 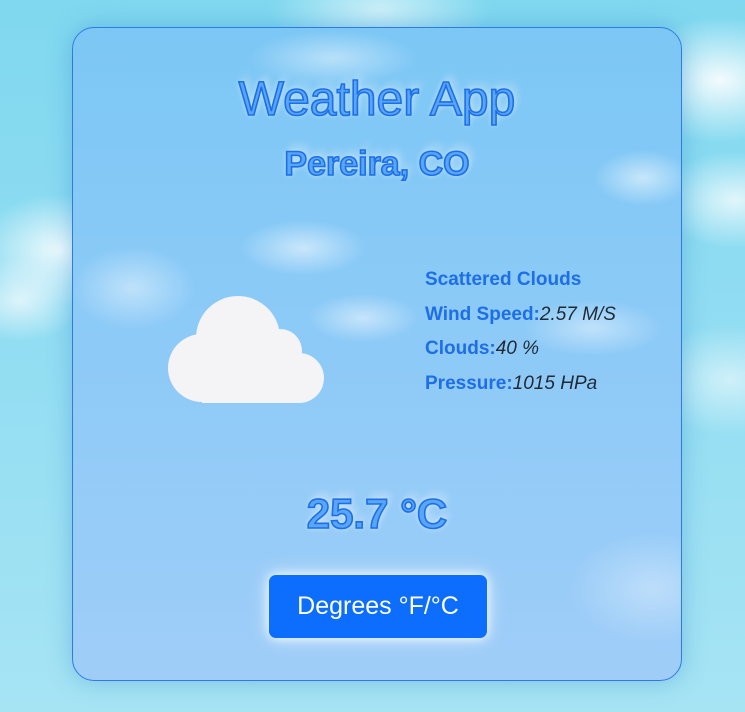 What do you see at coordinates (246, 349) in the screenshot?
I see `cloud-icon` at bounding box center [246, 349].